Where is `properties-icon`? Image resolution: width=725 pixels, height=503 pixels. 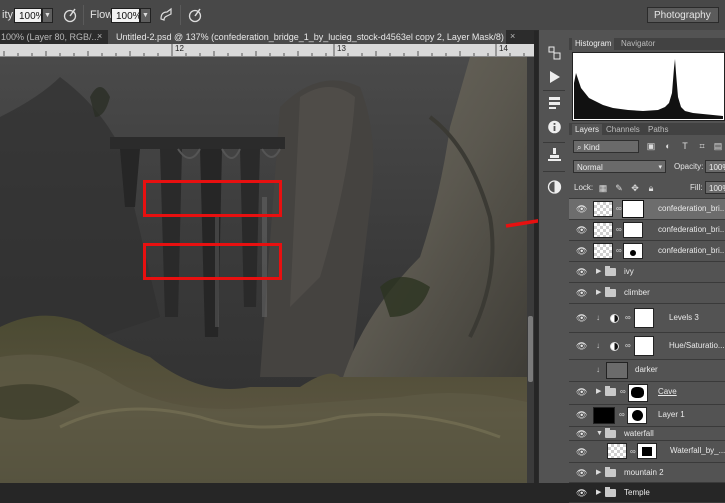 properties-icon is located at coordinates (554, 103).